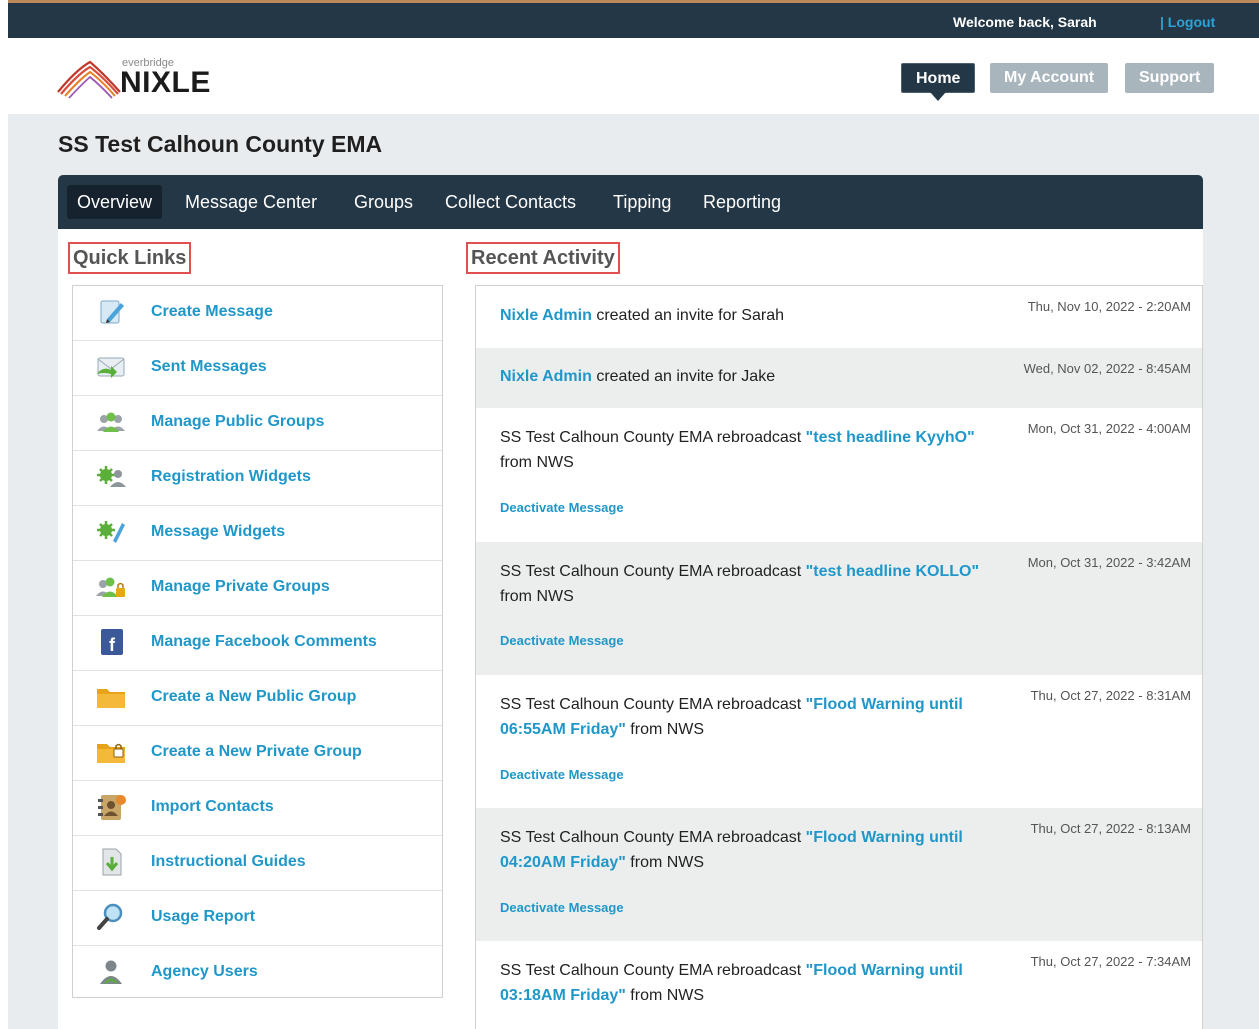  Describe the element at coordinates (1110, 828) in the screenshot. I see `activity-date: Thu, Oct 27, 2022 - 8:13AM` at that location.